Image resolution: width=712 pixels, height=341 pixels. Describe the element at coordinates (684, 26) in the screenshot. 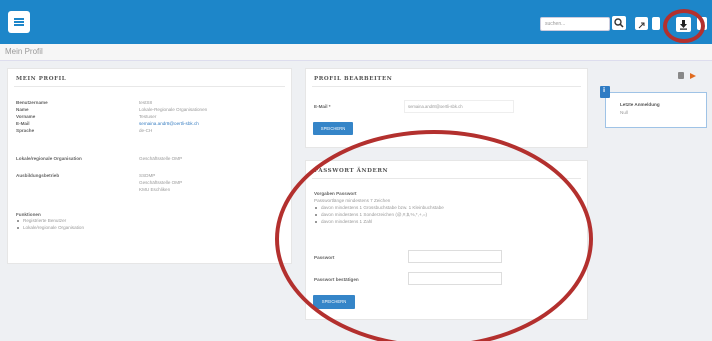

I see `annotation-circle` at that location.